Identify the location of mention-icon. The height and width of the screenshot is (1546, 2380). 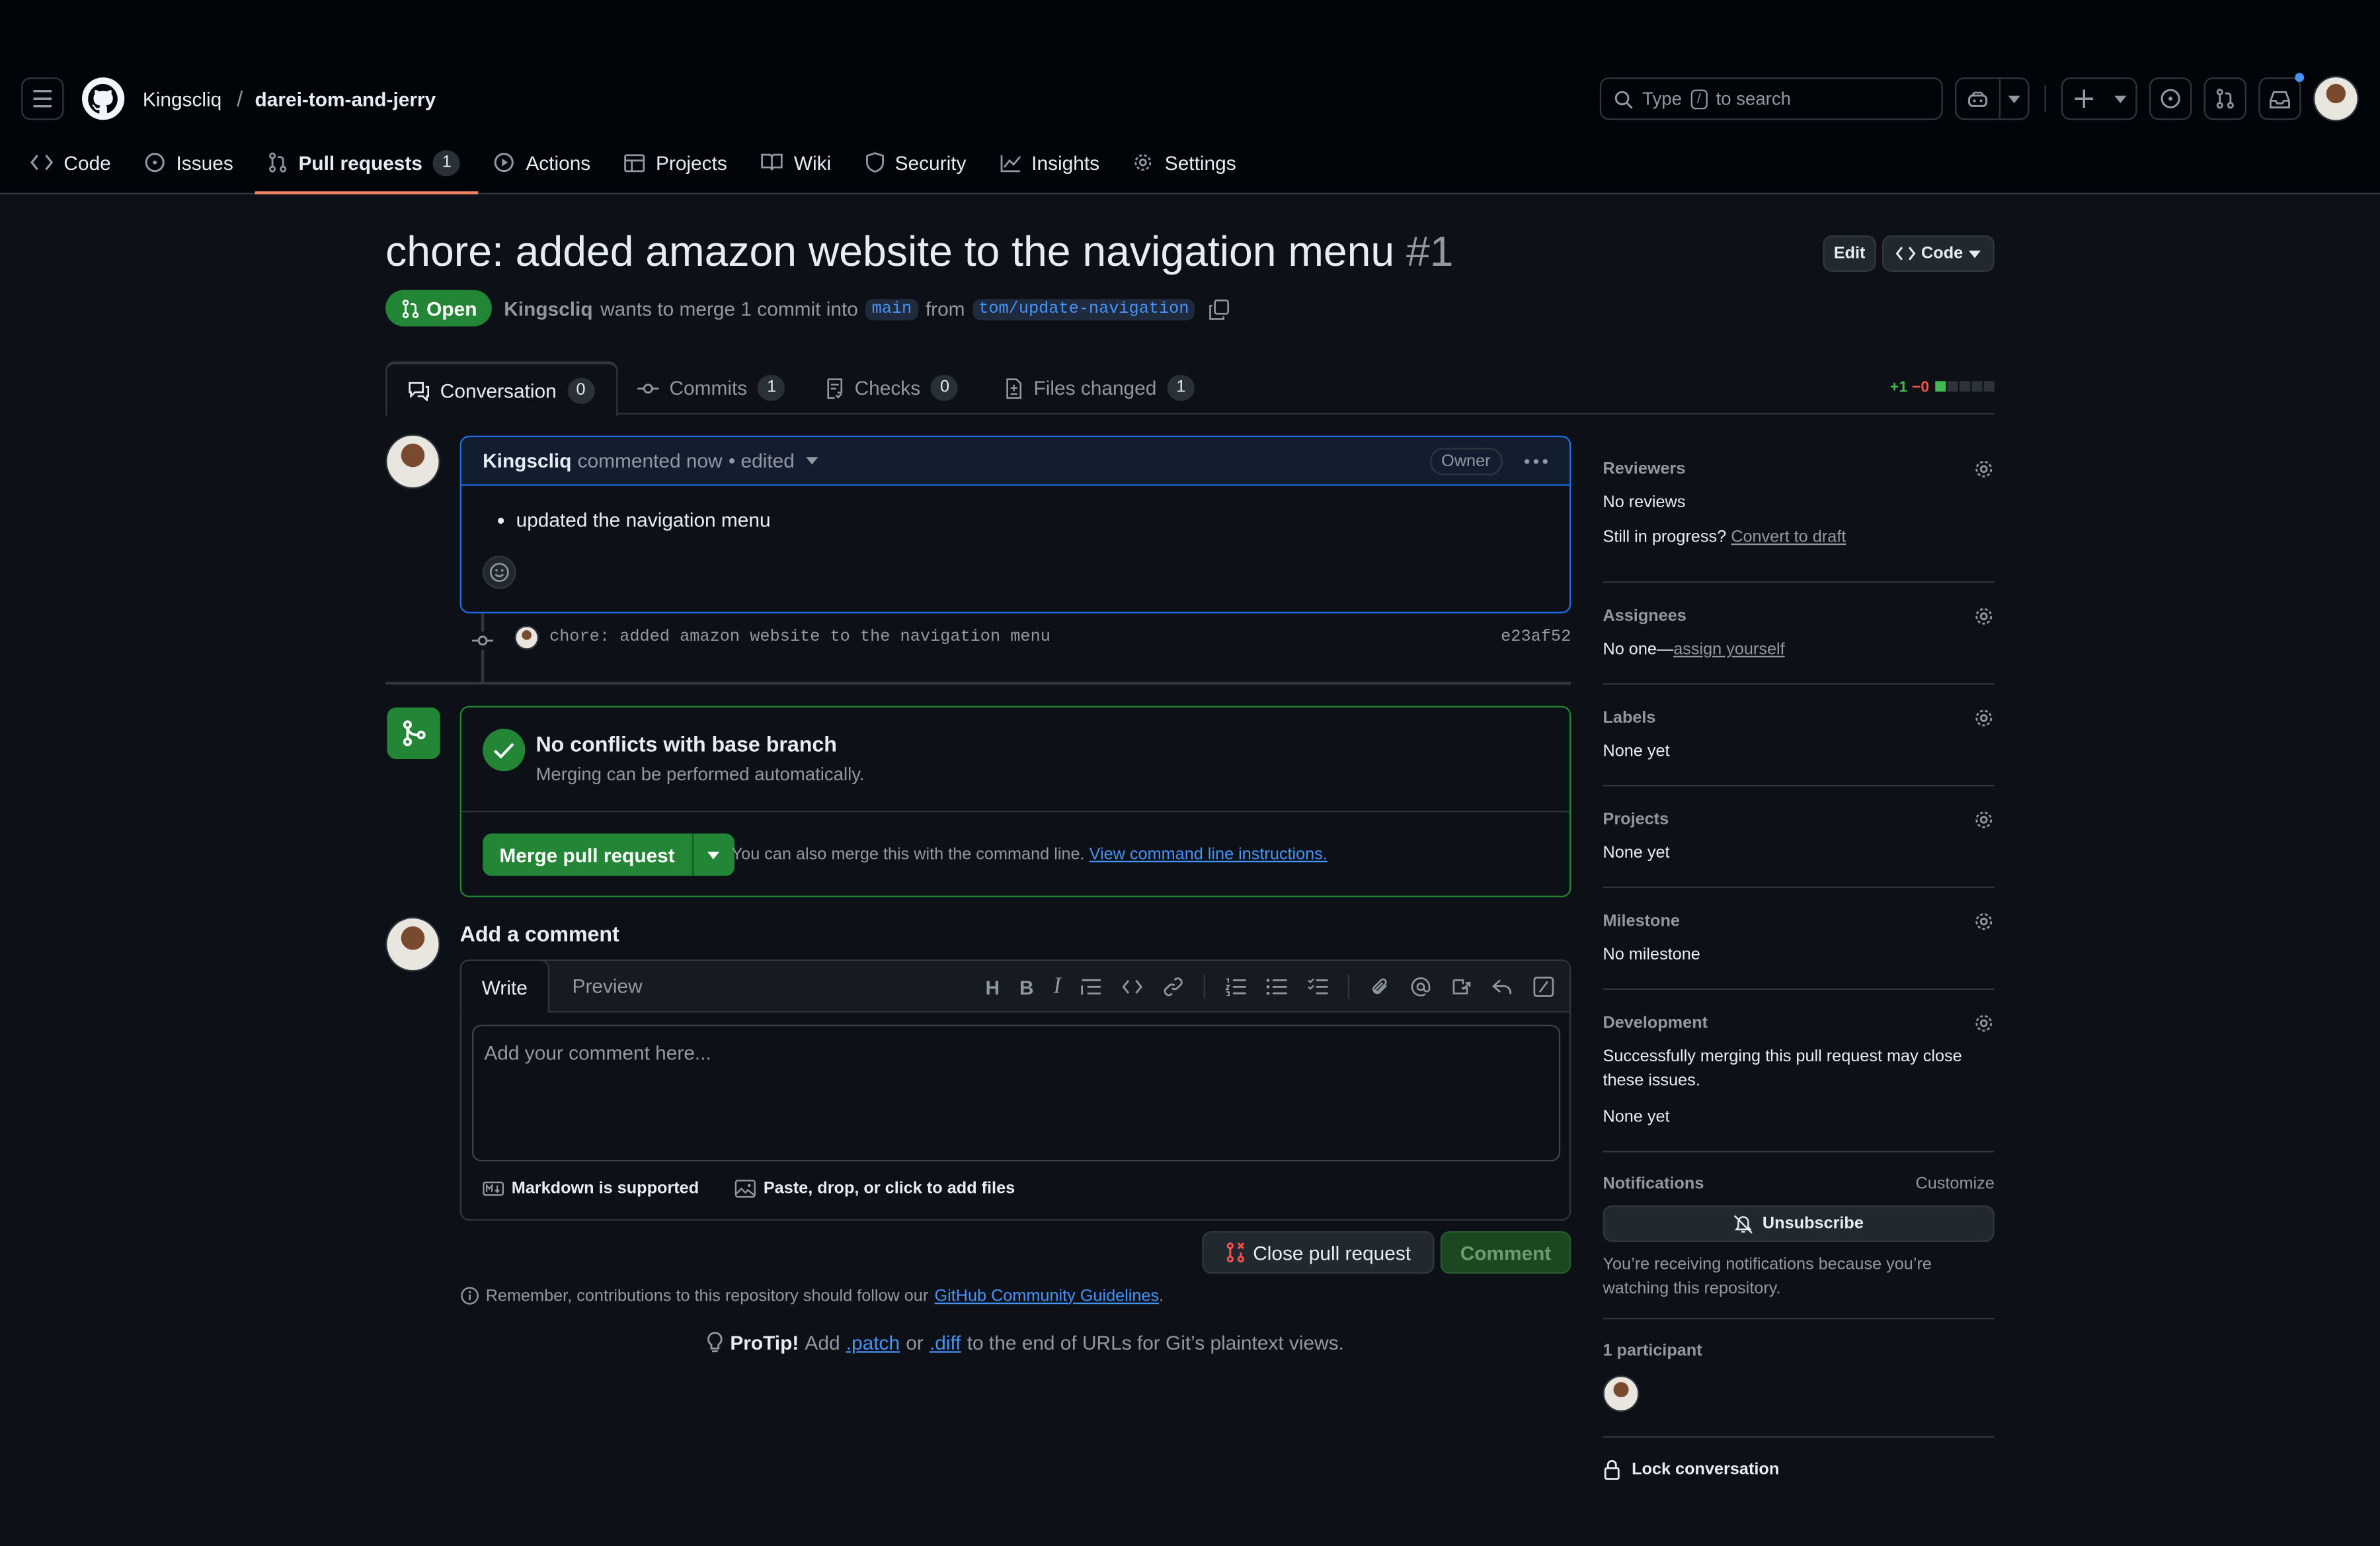
(1420, 986).